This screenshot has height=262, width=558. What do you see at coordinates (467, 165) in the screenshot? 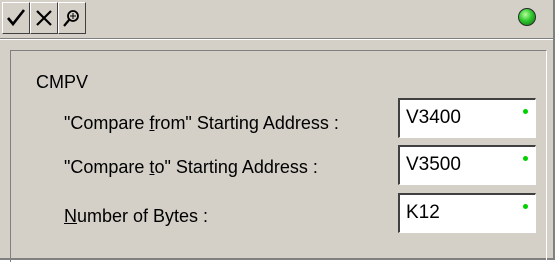
I see `compare-to-field: V3500` at bounding box center [467, 165].